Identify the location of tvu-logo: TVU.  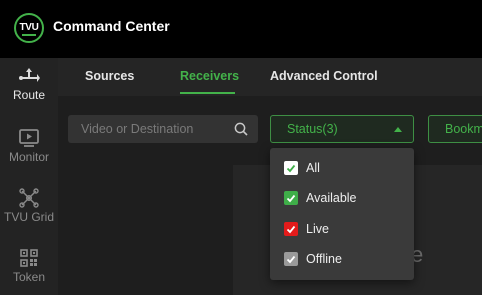
(29, 28).